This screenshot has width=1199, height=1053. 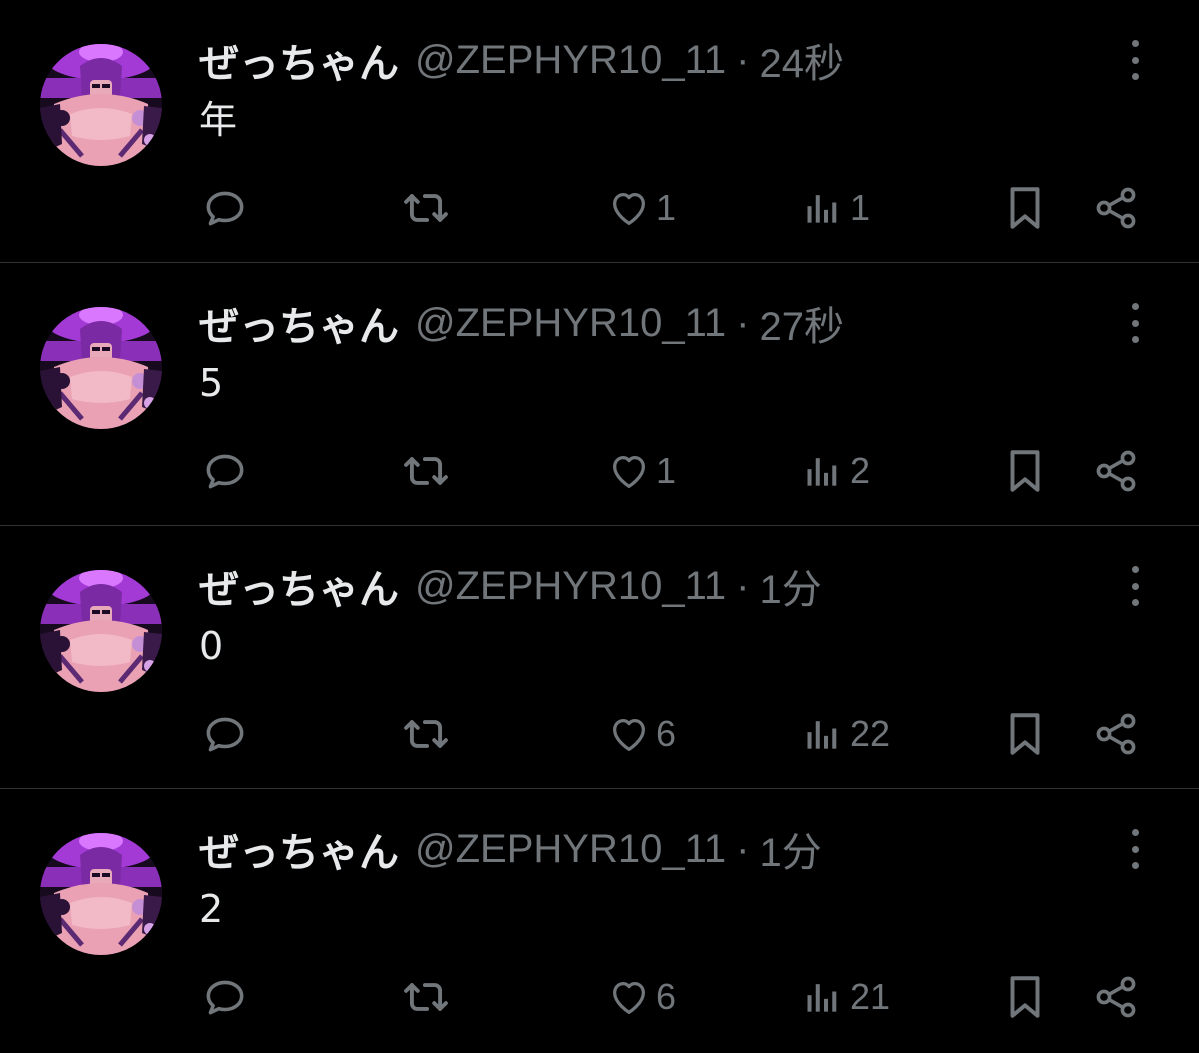 What do you see at coordinates (870, 996) in the screenshot?
I see `views-count: 21` at bounding box center [870, 996].